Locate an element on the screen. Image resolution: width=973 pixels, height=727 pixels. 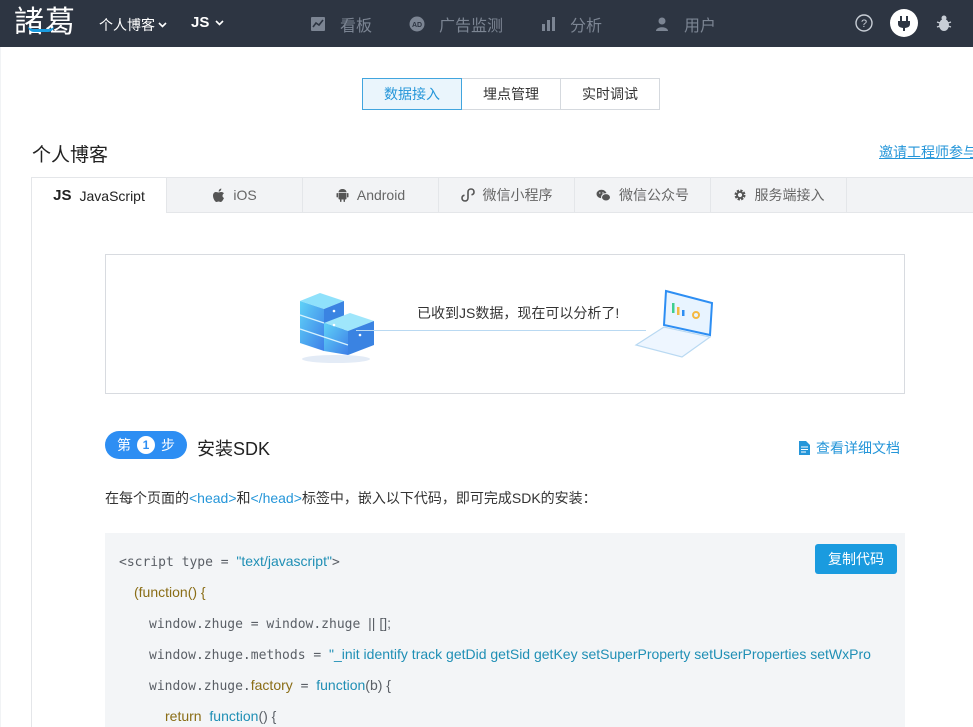
code-token: = is located at coordinates (304, 686).